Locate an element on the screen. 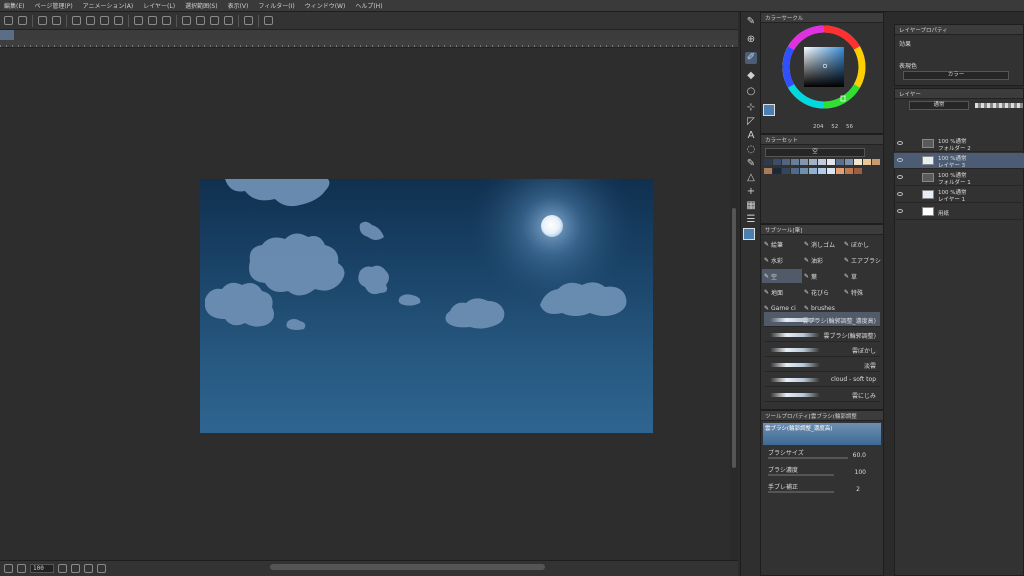 This screenshot has height=576, width=1024. transform-icon is located at coordinates (118, 20).